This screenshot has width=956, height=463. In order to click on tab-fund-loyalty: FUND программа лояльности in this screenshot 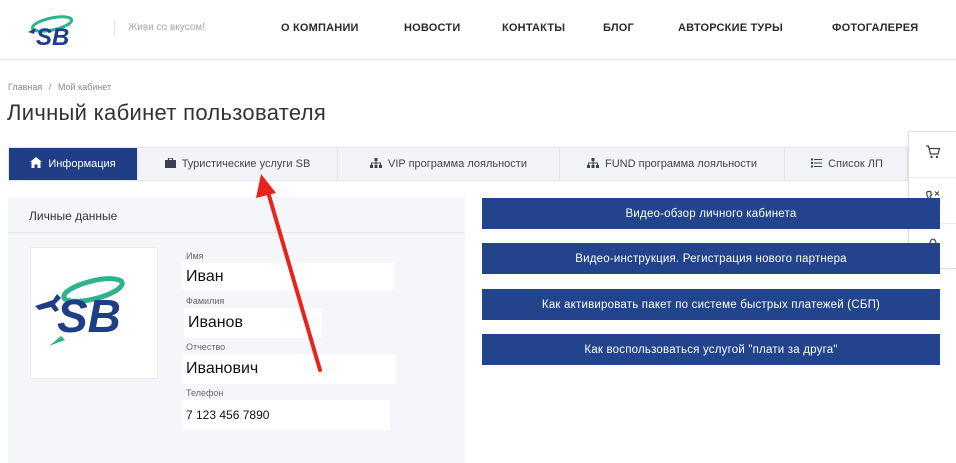, I will do `click(672, 164)`.